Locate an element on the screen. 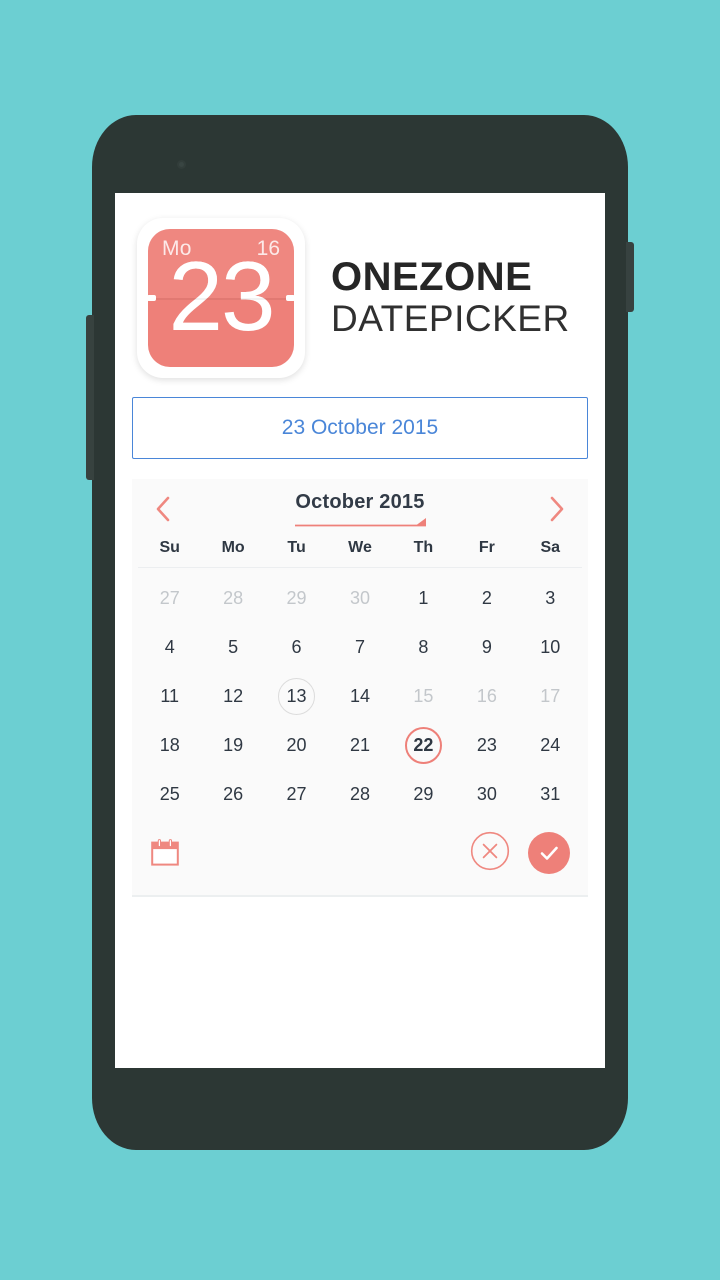  cancel-circle-icon is located at coordinates (490, 850).